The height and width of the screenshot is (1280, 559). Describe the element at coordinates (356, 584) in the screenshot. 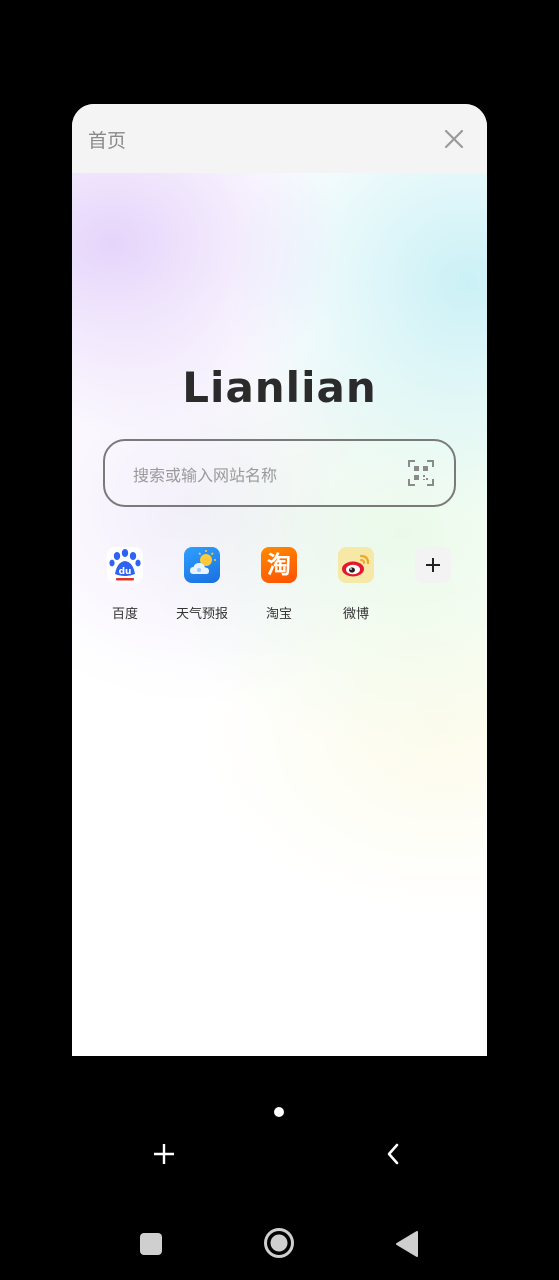

I see `shortcut-weibo: 微博` at that location.